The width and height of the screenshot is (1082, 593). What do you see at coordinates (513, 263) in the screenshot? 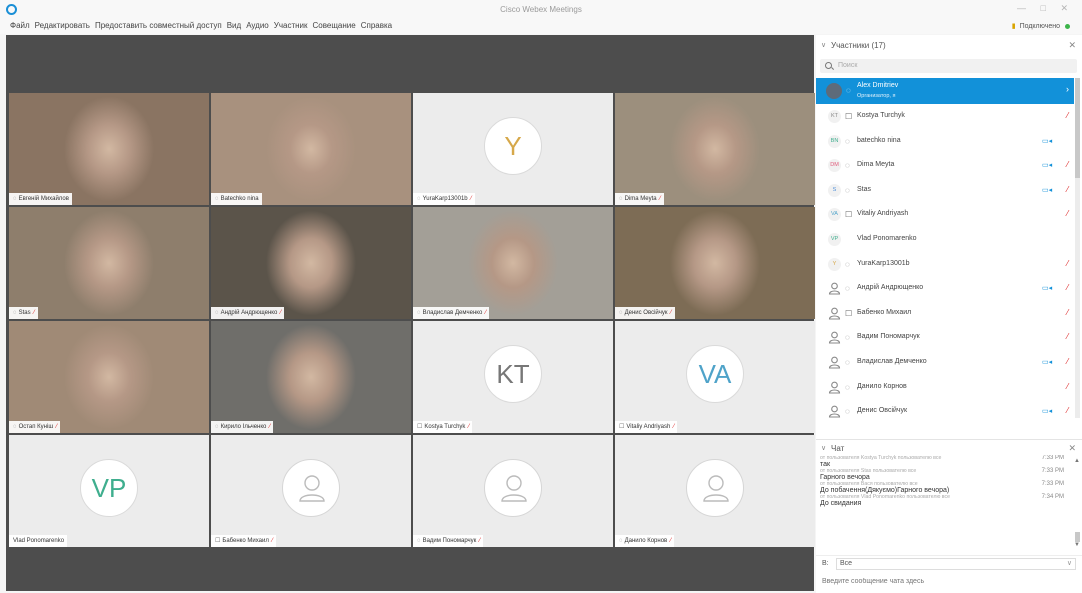
I see `video-tile: ◌ Владислав Демченко ⁄` at bounding box center [513, 263].